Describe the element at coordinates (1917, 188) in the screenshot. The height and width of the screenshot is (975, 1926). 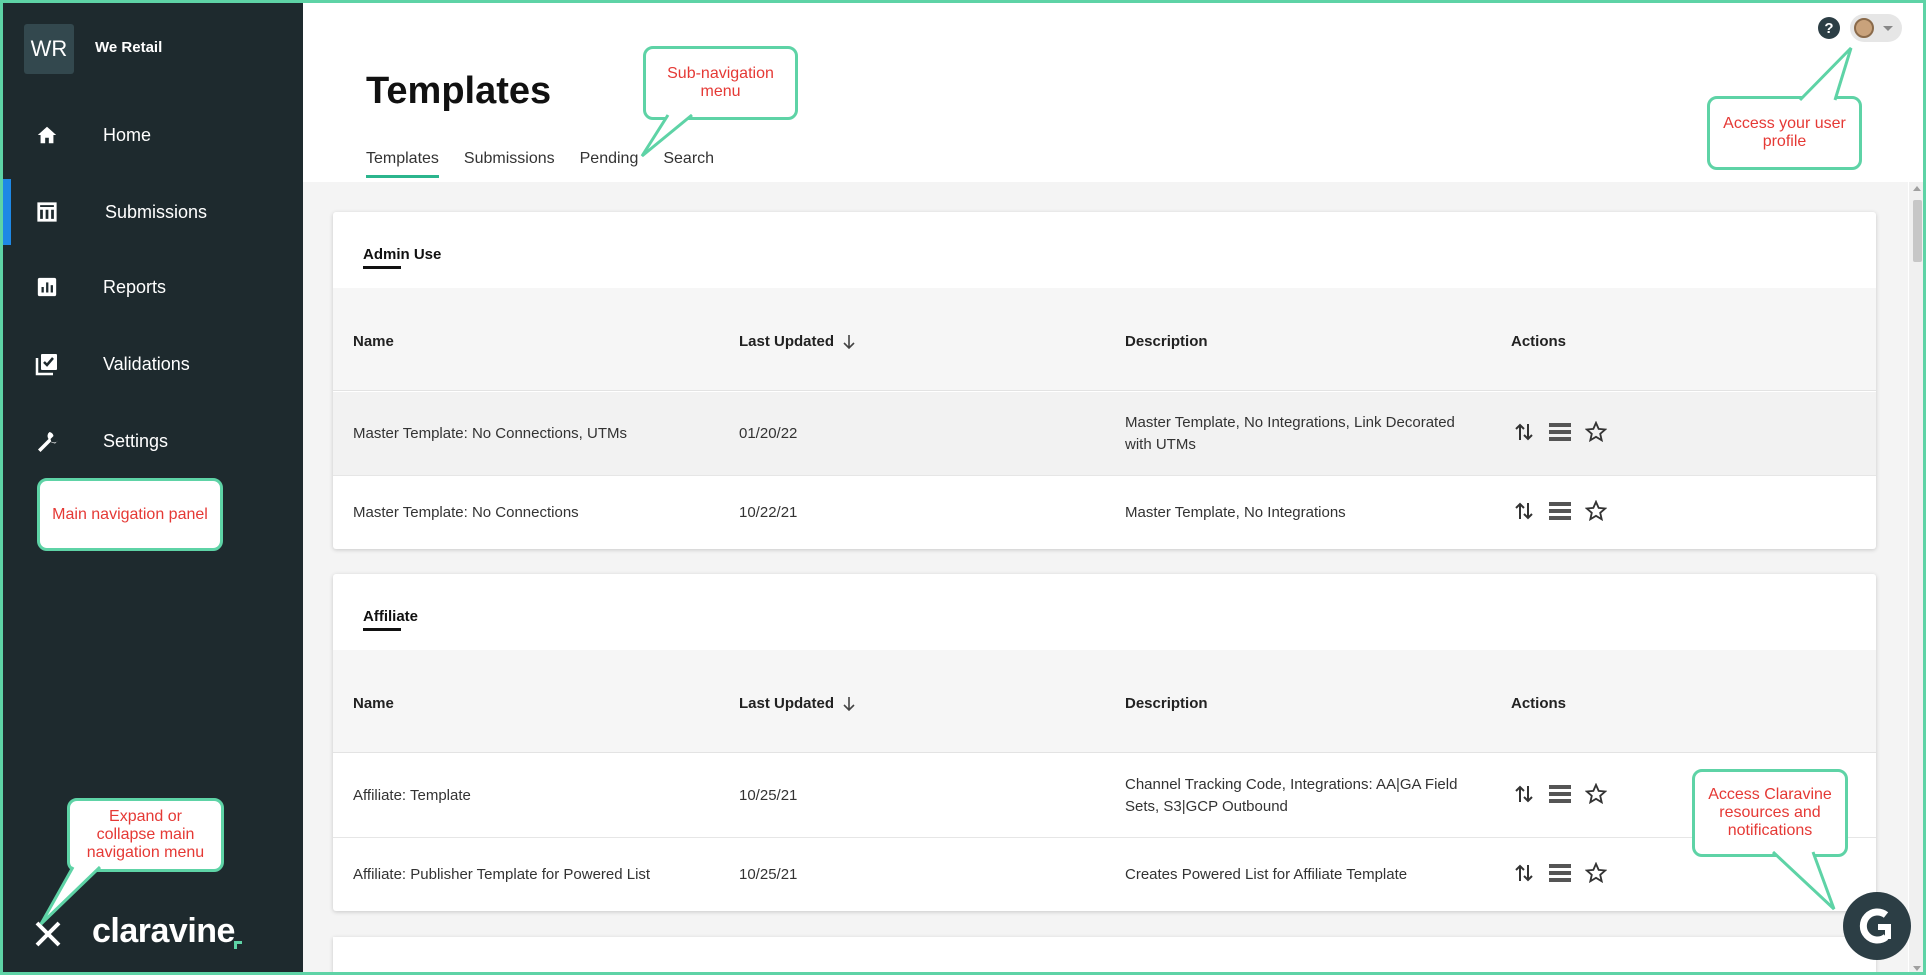
I see `scroll-up-icon` at that location.